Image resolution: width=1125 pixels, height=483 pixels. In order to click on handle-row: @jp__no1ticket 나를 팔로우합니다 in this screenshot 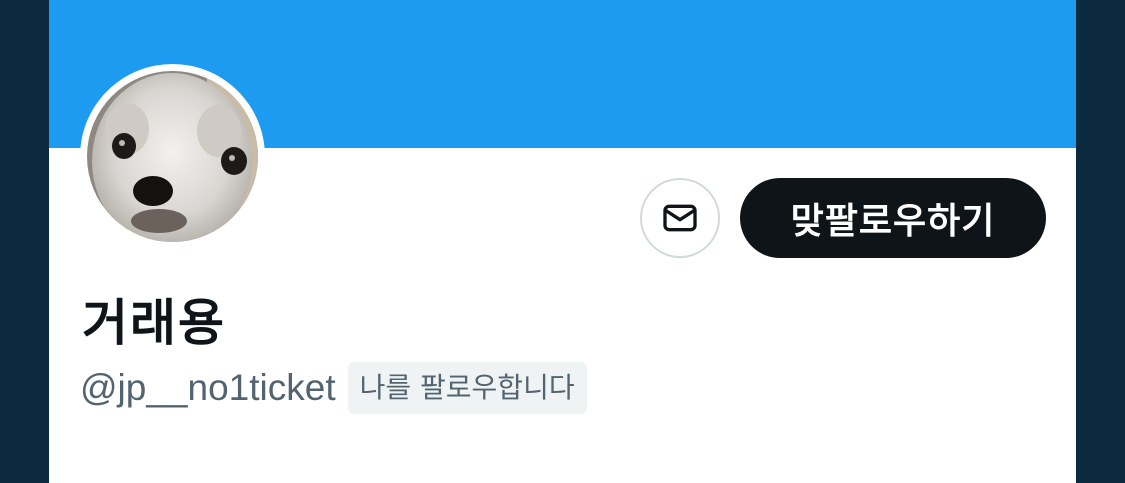, I will do `click(333, 388)`.